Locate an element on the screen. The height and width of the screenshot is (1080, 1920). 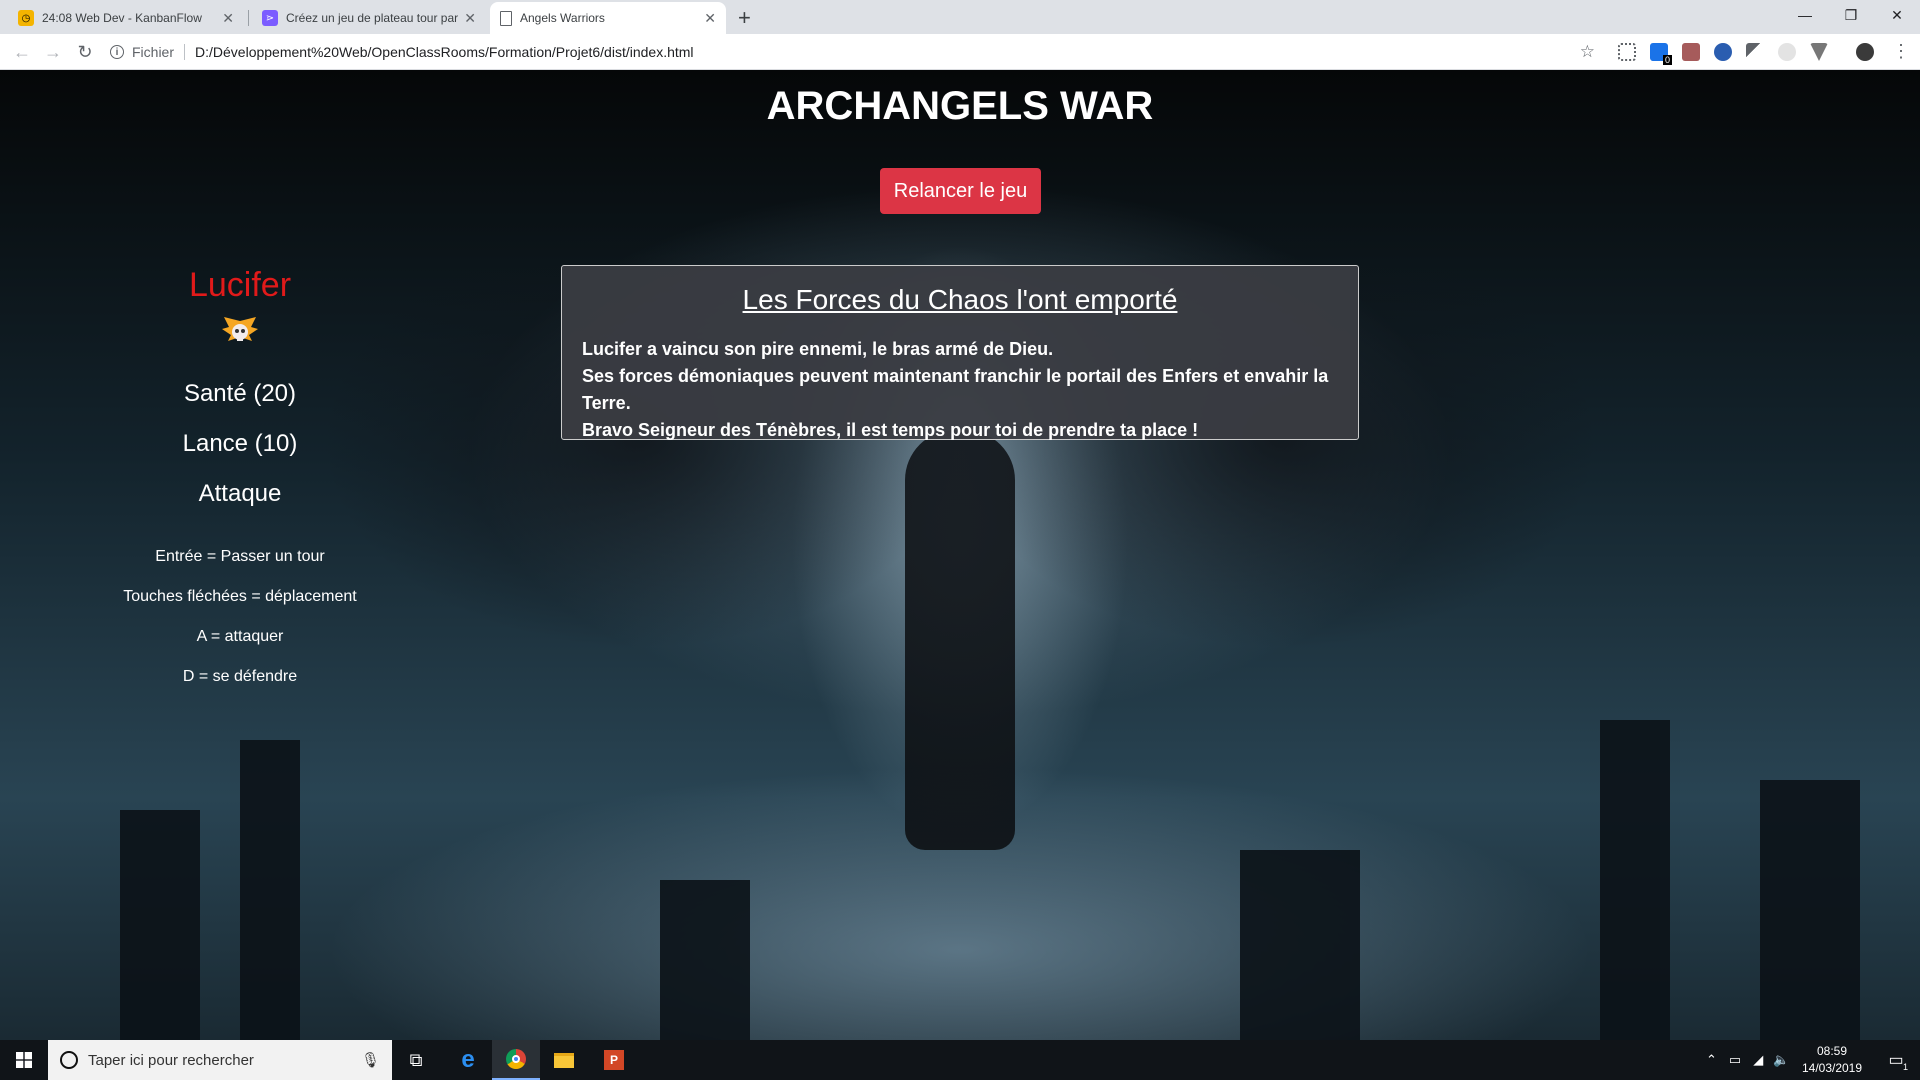
address-scheme: Fichier is located at coordinates (159, 52).